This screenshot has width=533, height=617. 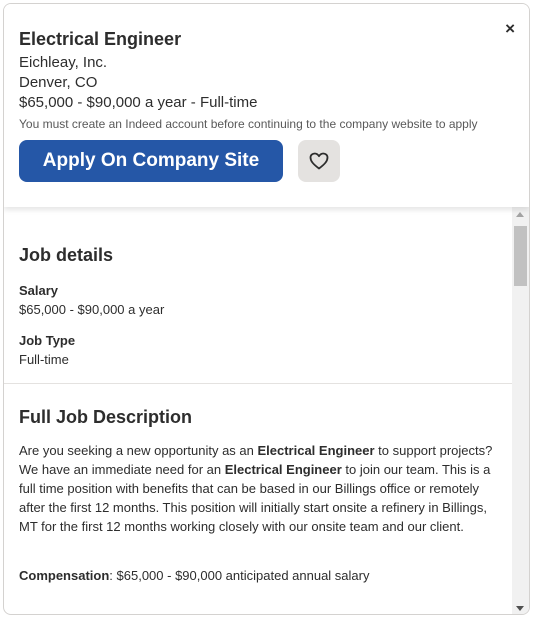 What do you see at coordinates (63, 62) in the screenshot?
I see `company-name: Eichleay, Inc.` at bounding box center [63, 62].